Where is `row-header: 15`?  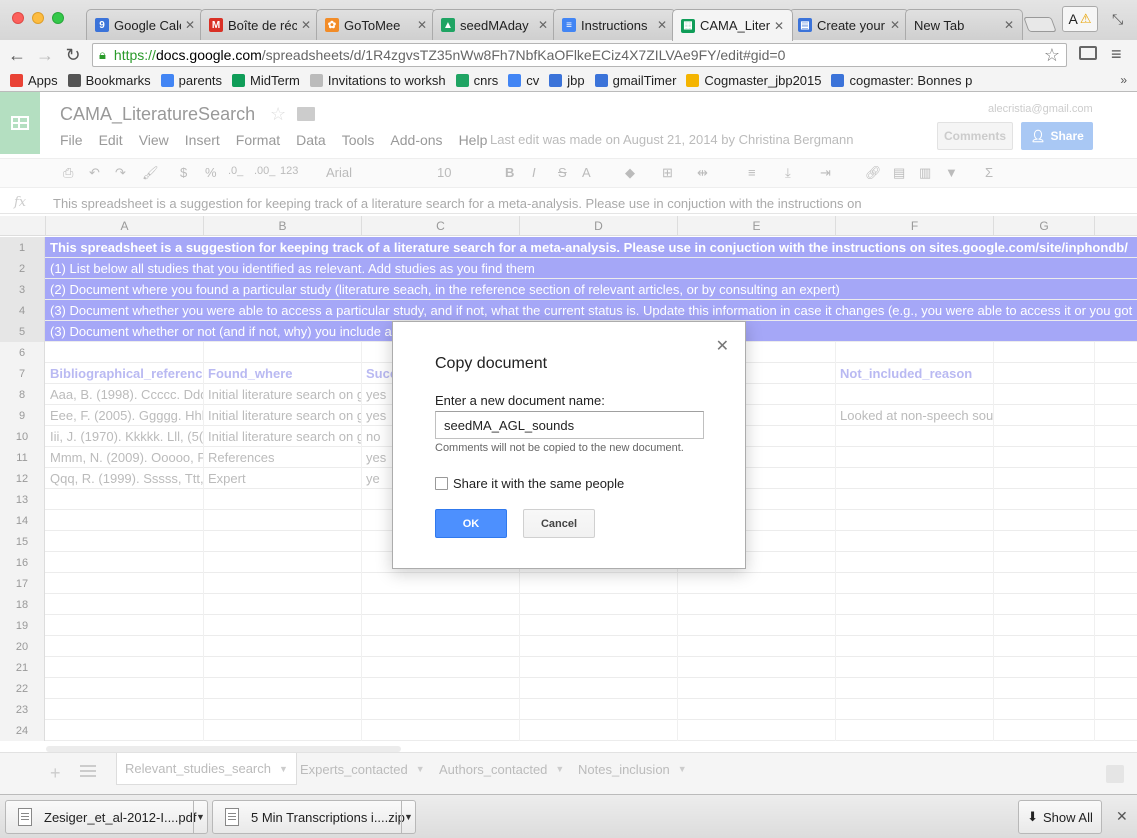 row-header: 15 is located at coordinates (22, 541).